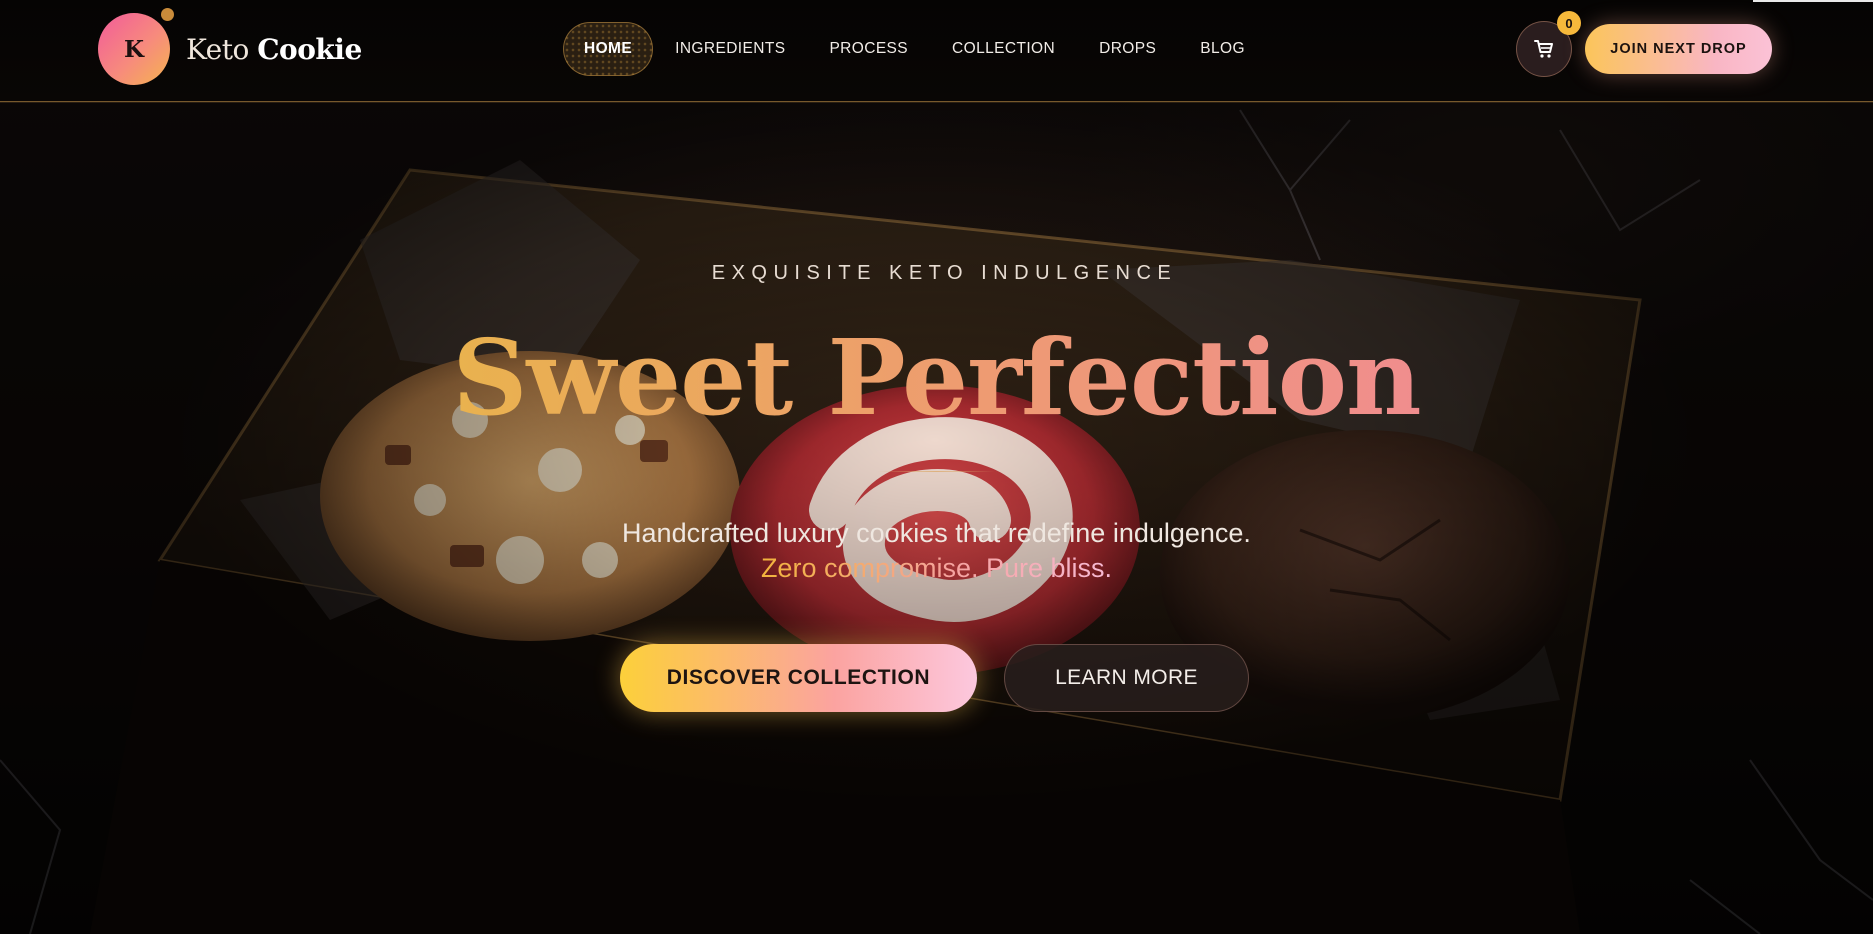 This screenshot has width=1873, height=934. Describe the element at coordinates (608, 49) in the screenshot. I see `nav-item-home: HOME` at that location.